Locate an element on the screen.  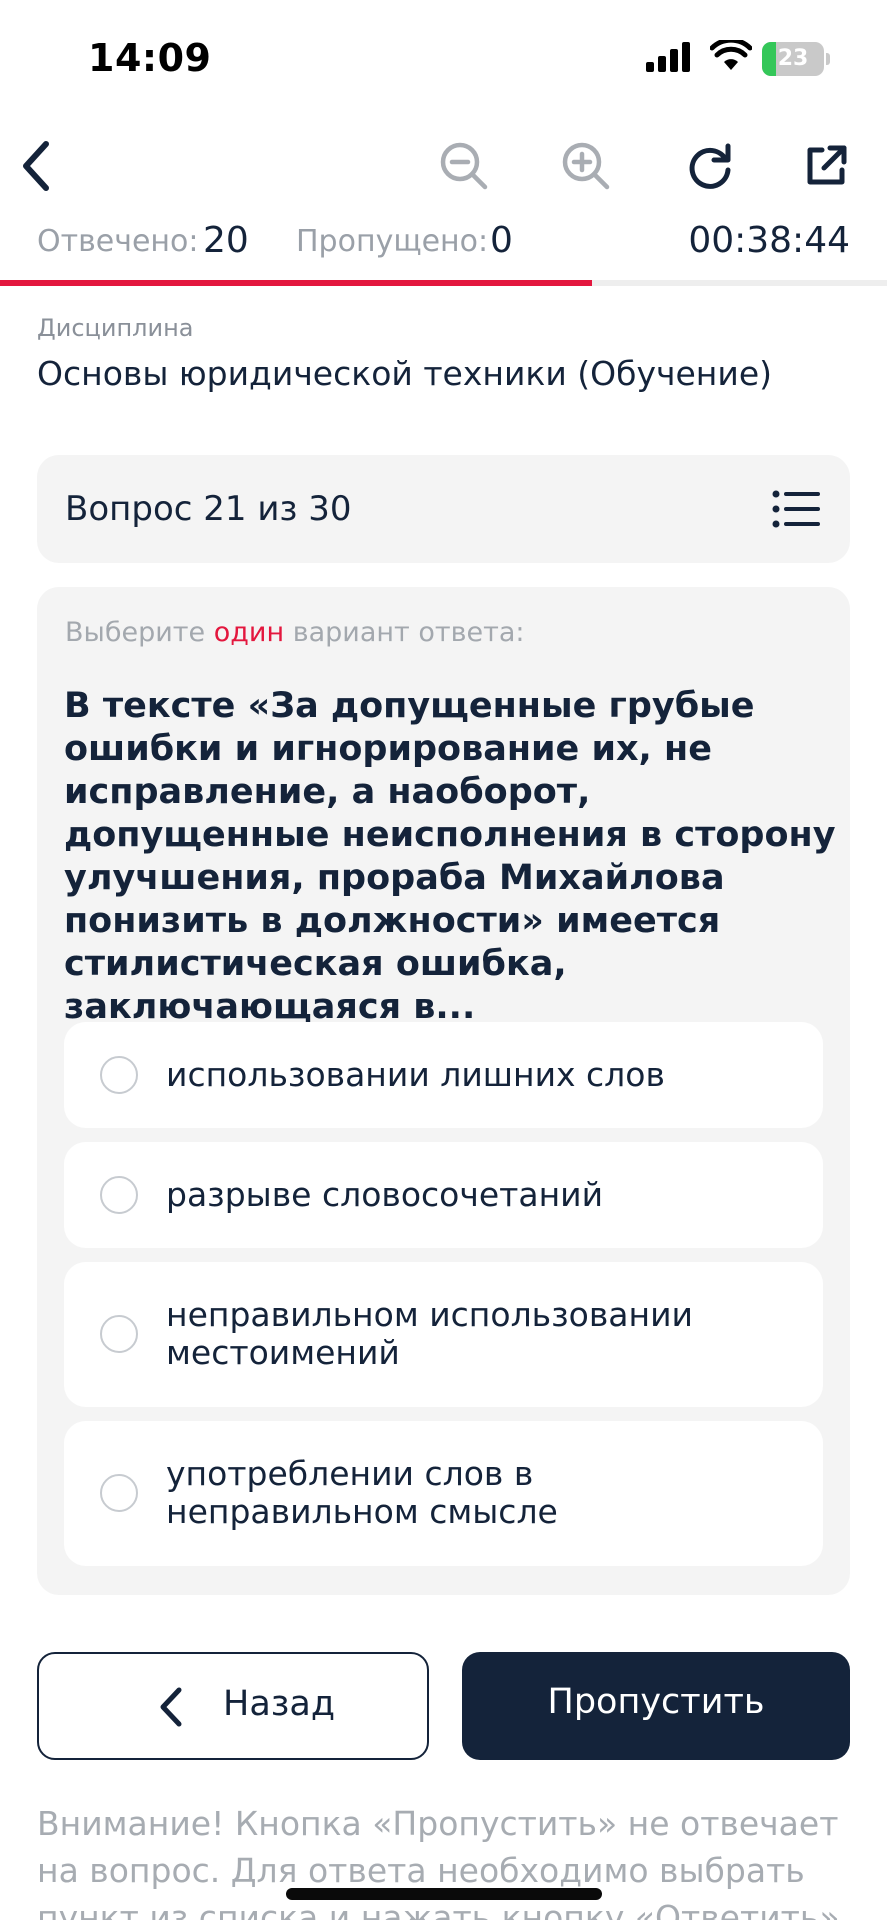
answer-option-label: использовании лишних слов is located at coordinates (415, 1074).